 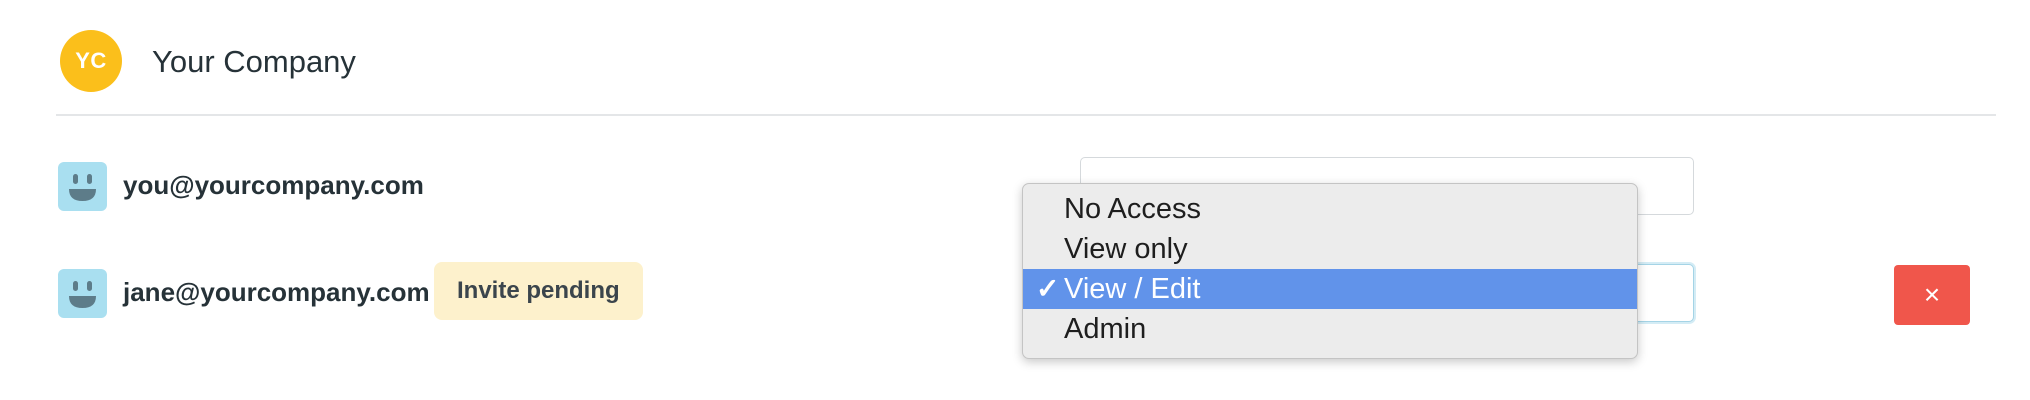 I want to click on invite-pending-badge: Invite pending, so click(x=538, y=291).